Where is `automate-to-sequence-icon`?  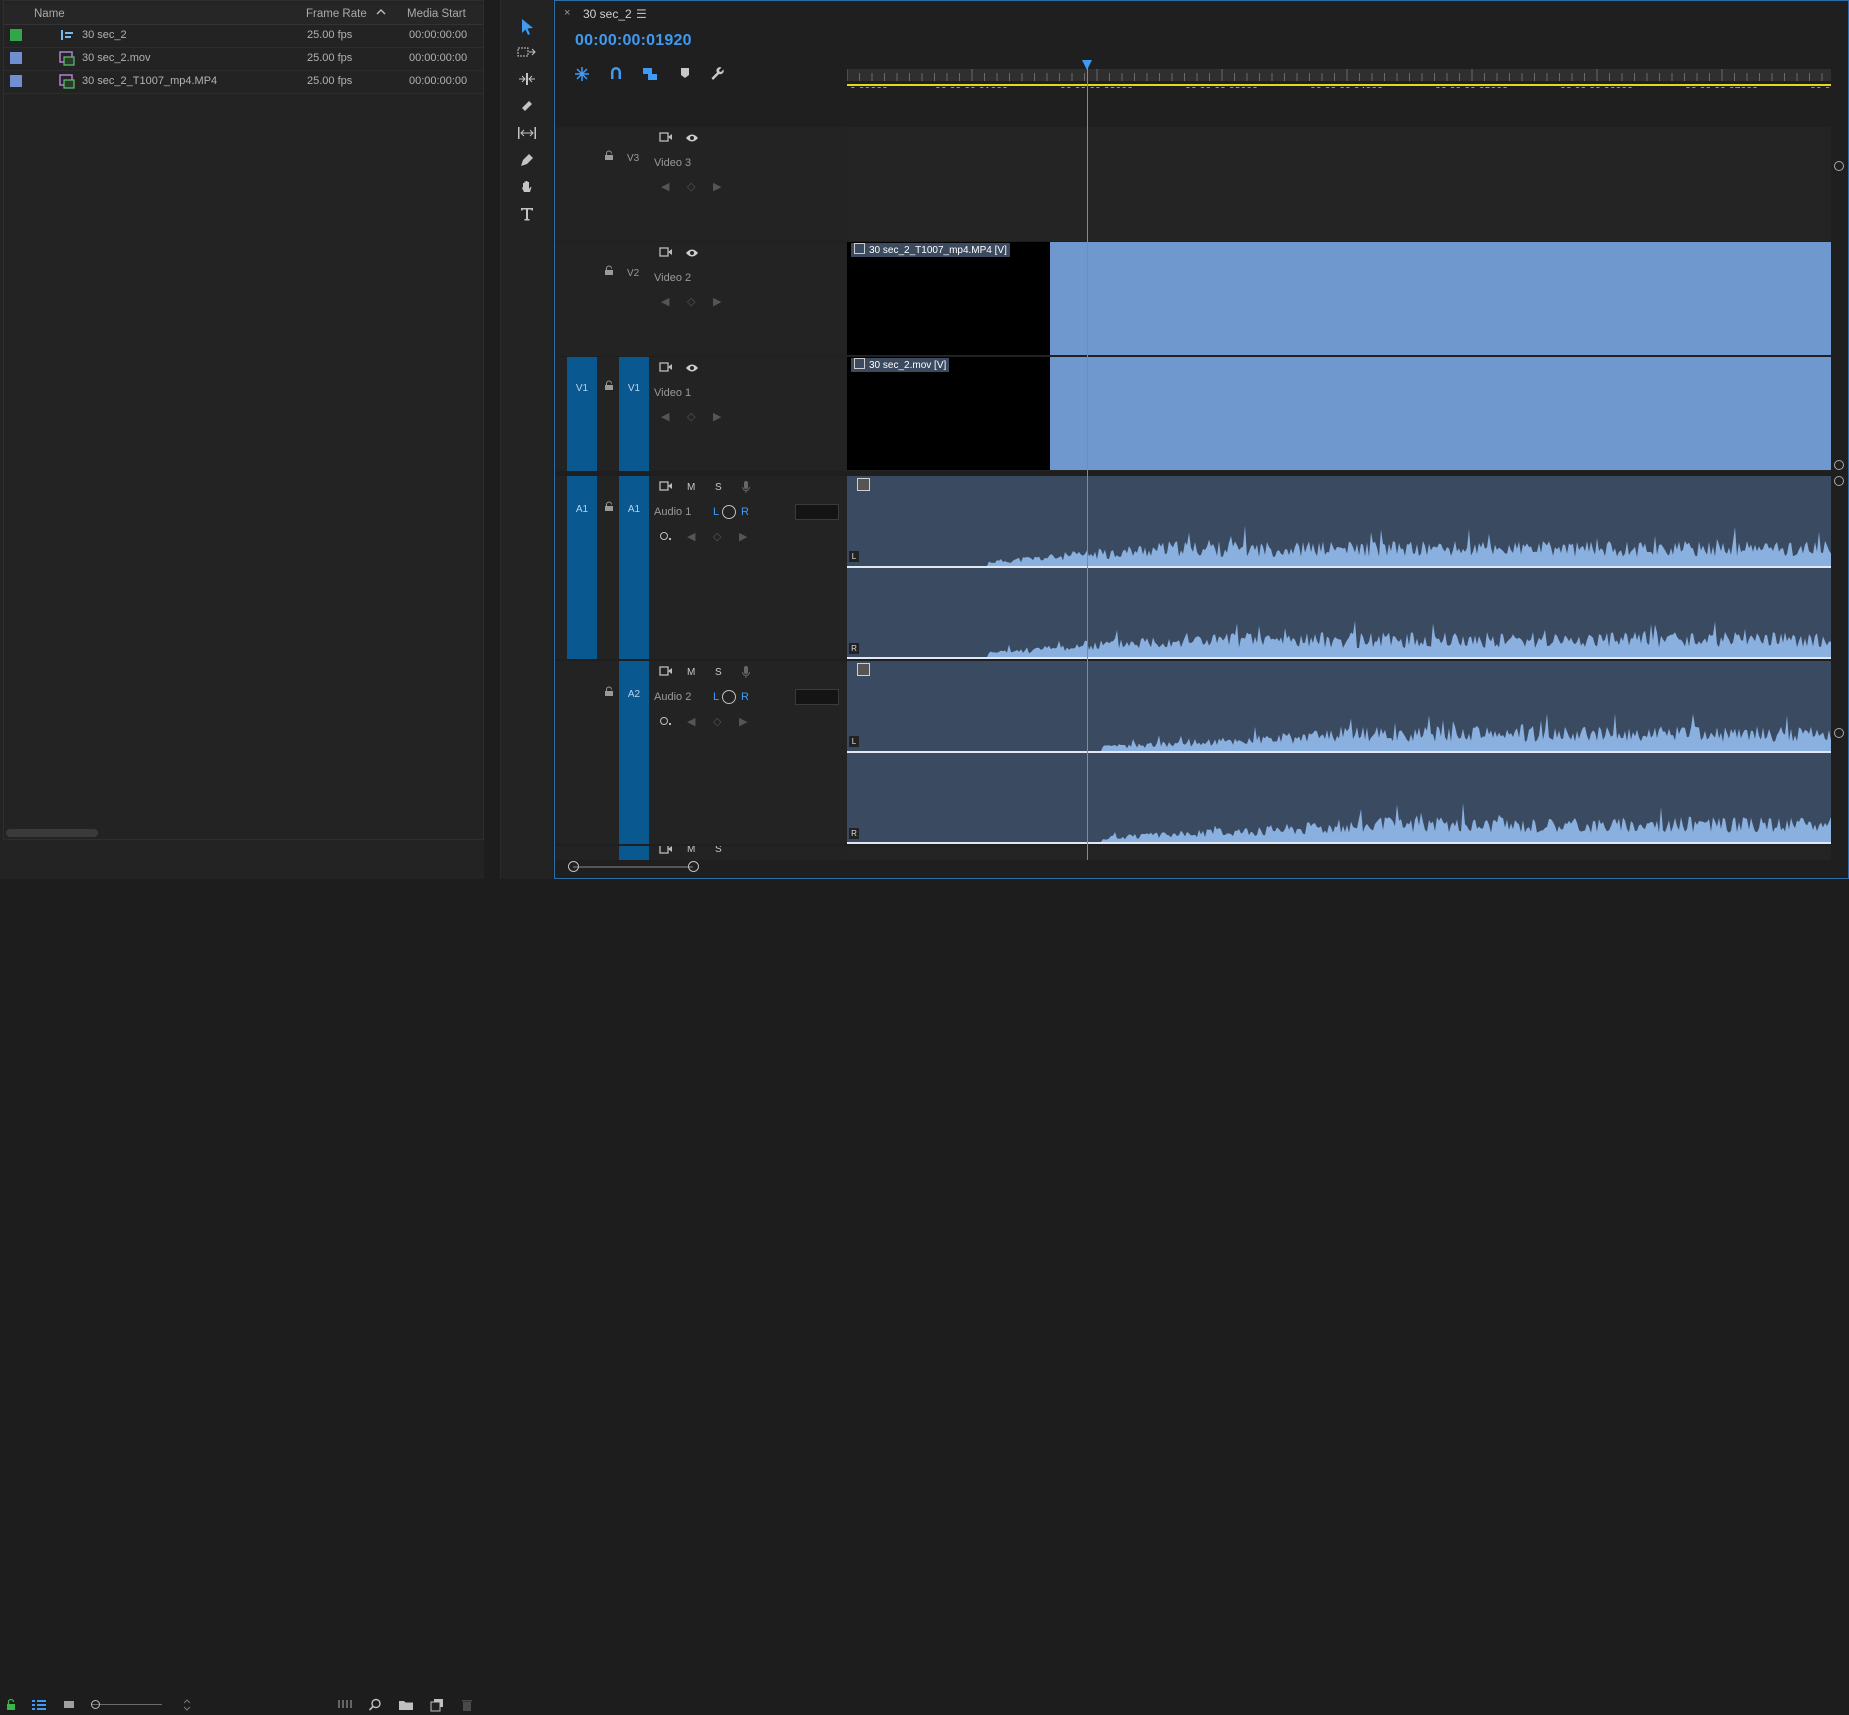
automate-to-sequence-icon is located at coordinates (345, 1706).